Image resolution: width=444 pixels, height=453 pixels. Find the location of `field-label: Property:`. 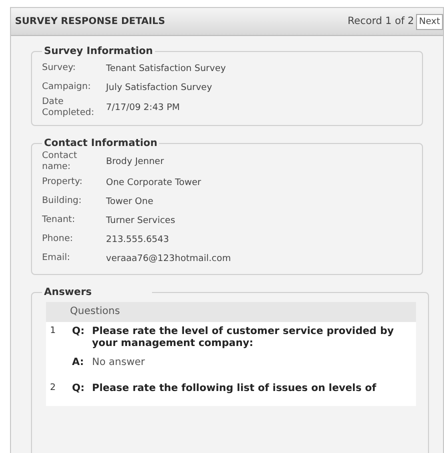

field-label: Property: is located at coordinates (63, 182).